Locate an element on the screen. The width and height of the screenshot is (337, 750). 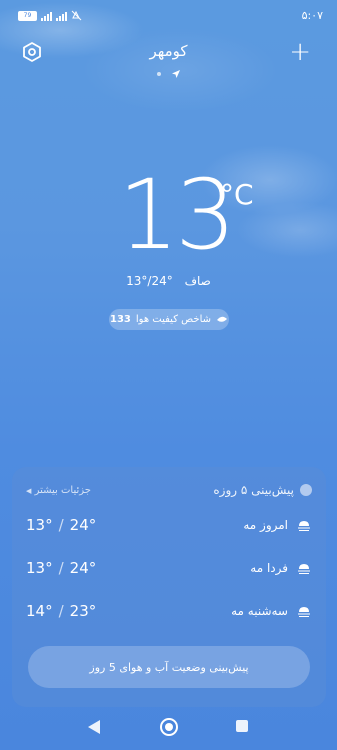
clock: ۵:۰۷ is located at coordinates (312, 15).